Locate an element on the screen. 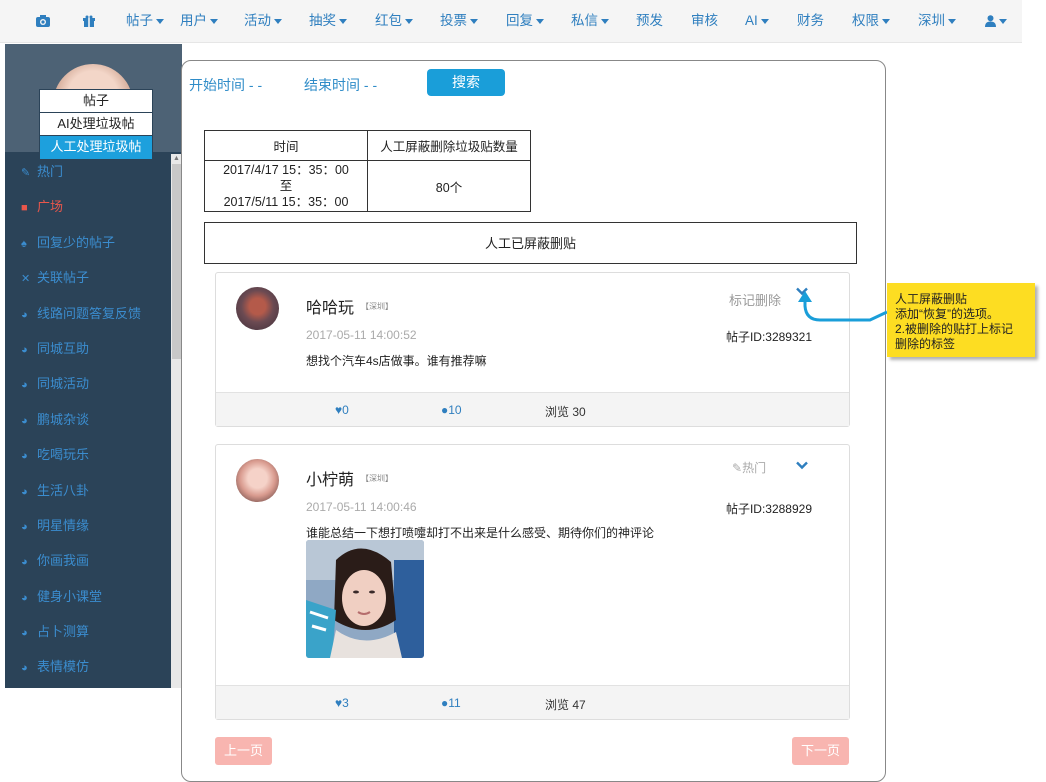 The height and width of the screenshot is (782, 1046). posts-dropdown: 帖子 AI处理垃圾帖 人工处理垃圾帖 is located at coordinates (96, 124).